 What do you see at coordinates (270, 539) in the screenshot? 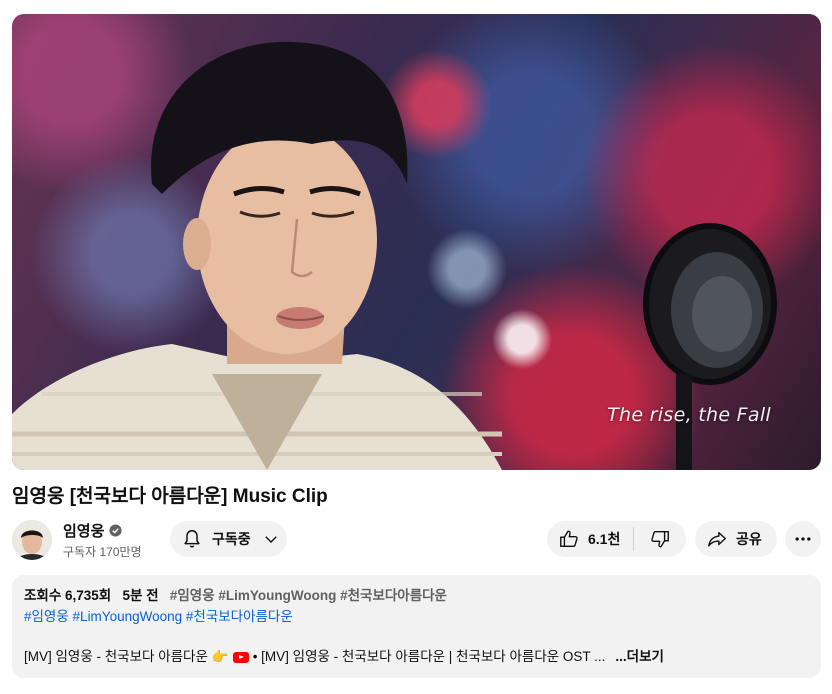
I see `chevron-down-icon` at bounding box center [270, 539].